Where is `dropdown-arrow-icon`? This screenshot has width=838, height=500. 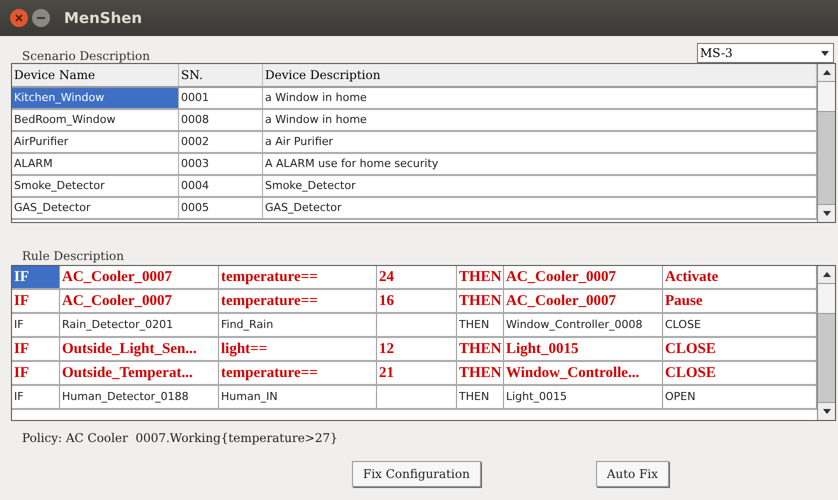
dropdown-arrow-icon is located at coordinates (825, 53).